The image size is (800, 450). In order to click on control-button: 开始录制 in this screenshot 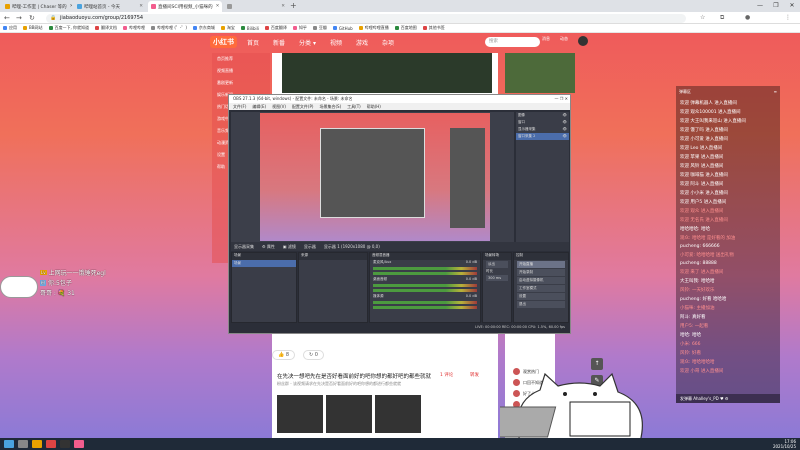, I will do `click(541, 272)`.